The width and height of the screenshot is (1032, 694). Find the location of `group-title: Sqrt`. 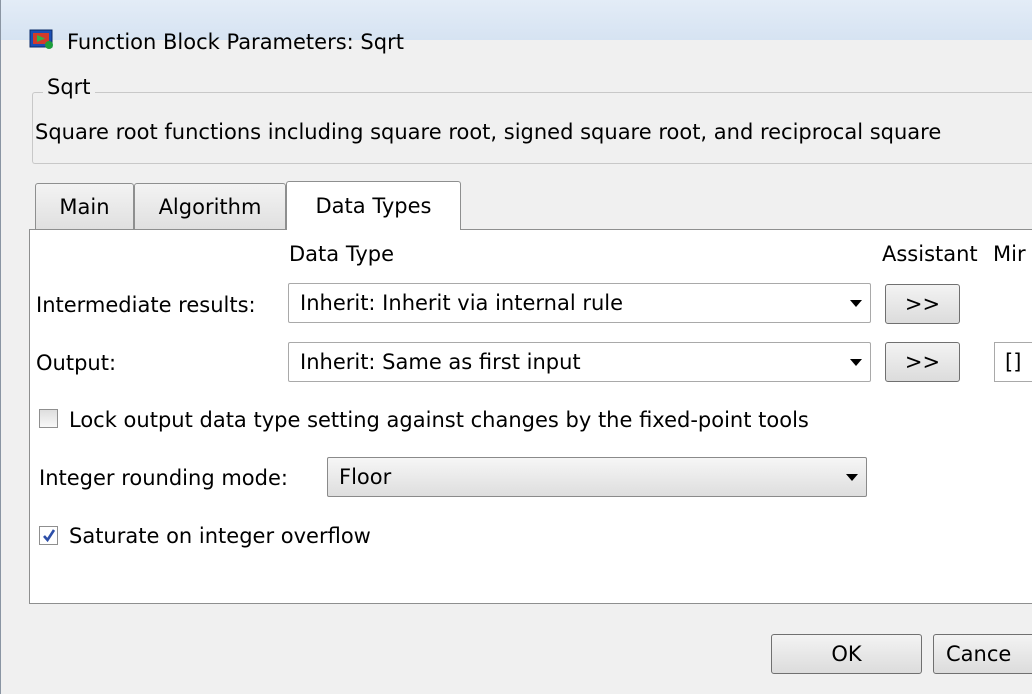

group-title: Sqrt is located at coordinates (69, 87).